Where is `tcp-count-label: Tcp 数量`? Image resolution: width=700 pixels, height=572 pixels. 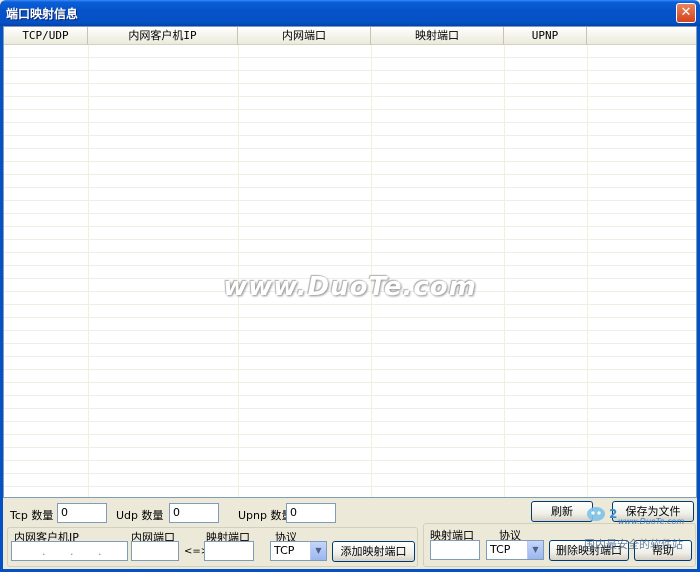 tcp-count-label: Tcp 数量 is located at coordinates (32, 515).